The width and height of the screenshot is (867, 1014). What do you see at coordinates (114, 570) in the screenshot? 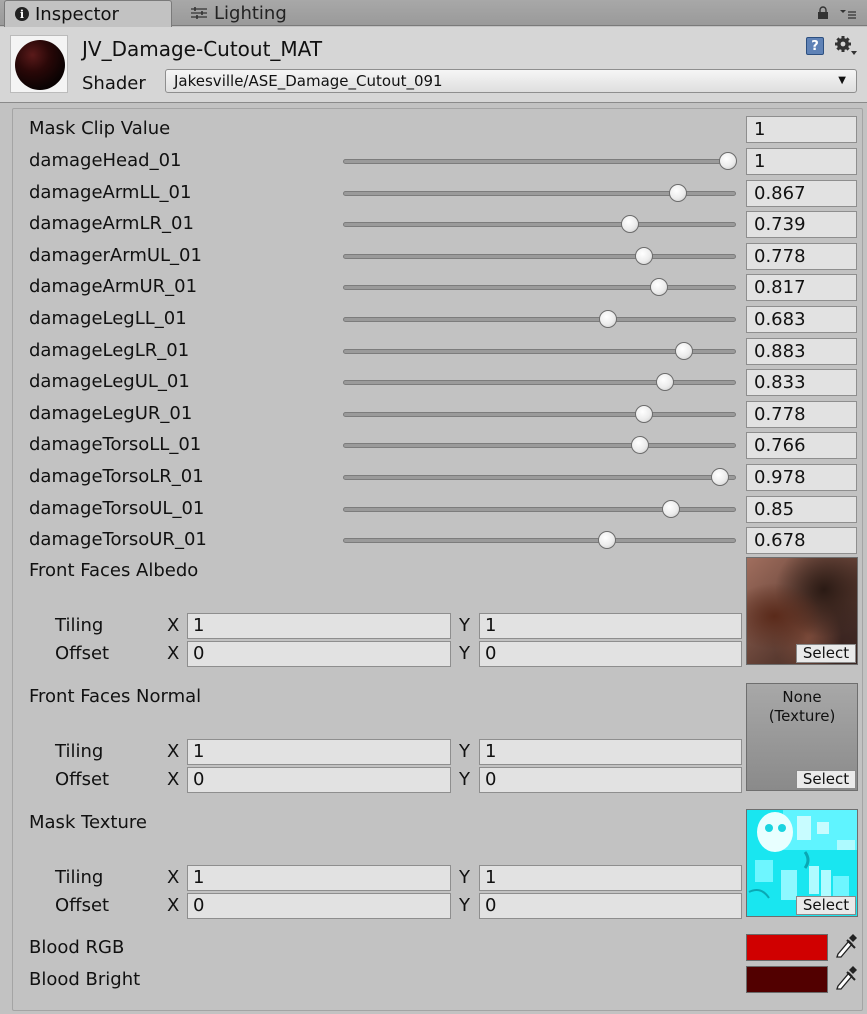
I see `front-faces-albedo-label: Front Faces Albedo` at bounding box center [114, 570].